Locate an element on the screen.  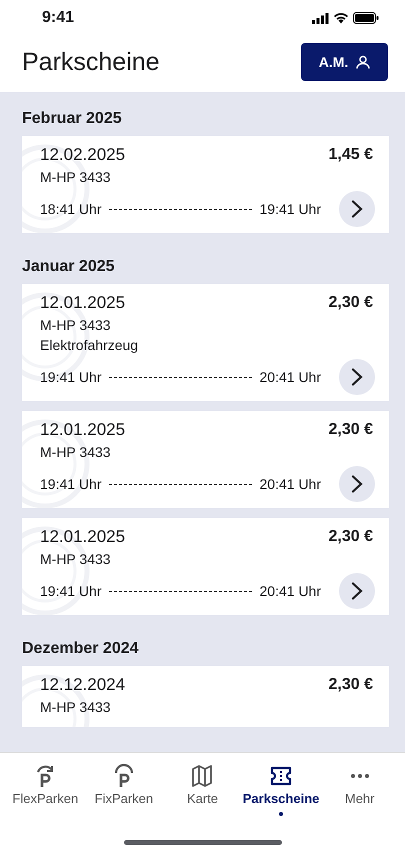
selected-dot-icon is located at coordinates (281, 814).